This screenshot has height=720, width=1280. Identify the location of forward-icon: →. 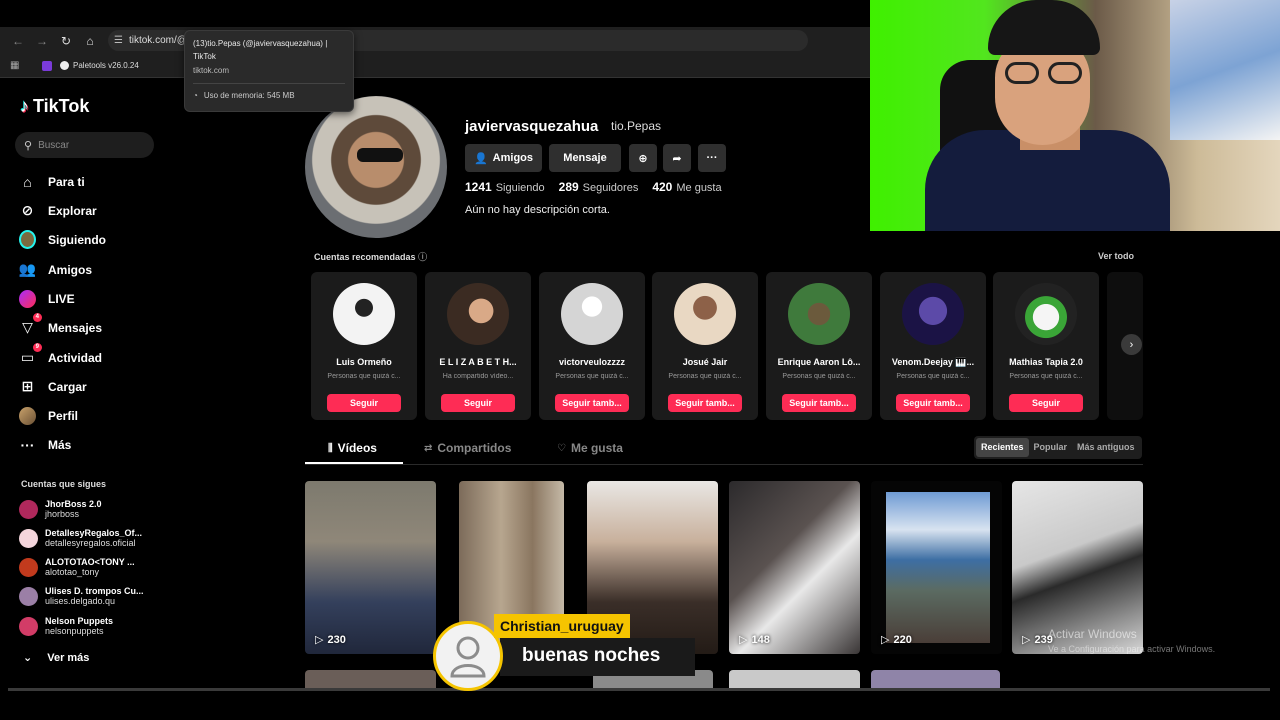
(42, 41).